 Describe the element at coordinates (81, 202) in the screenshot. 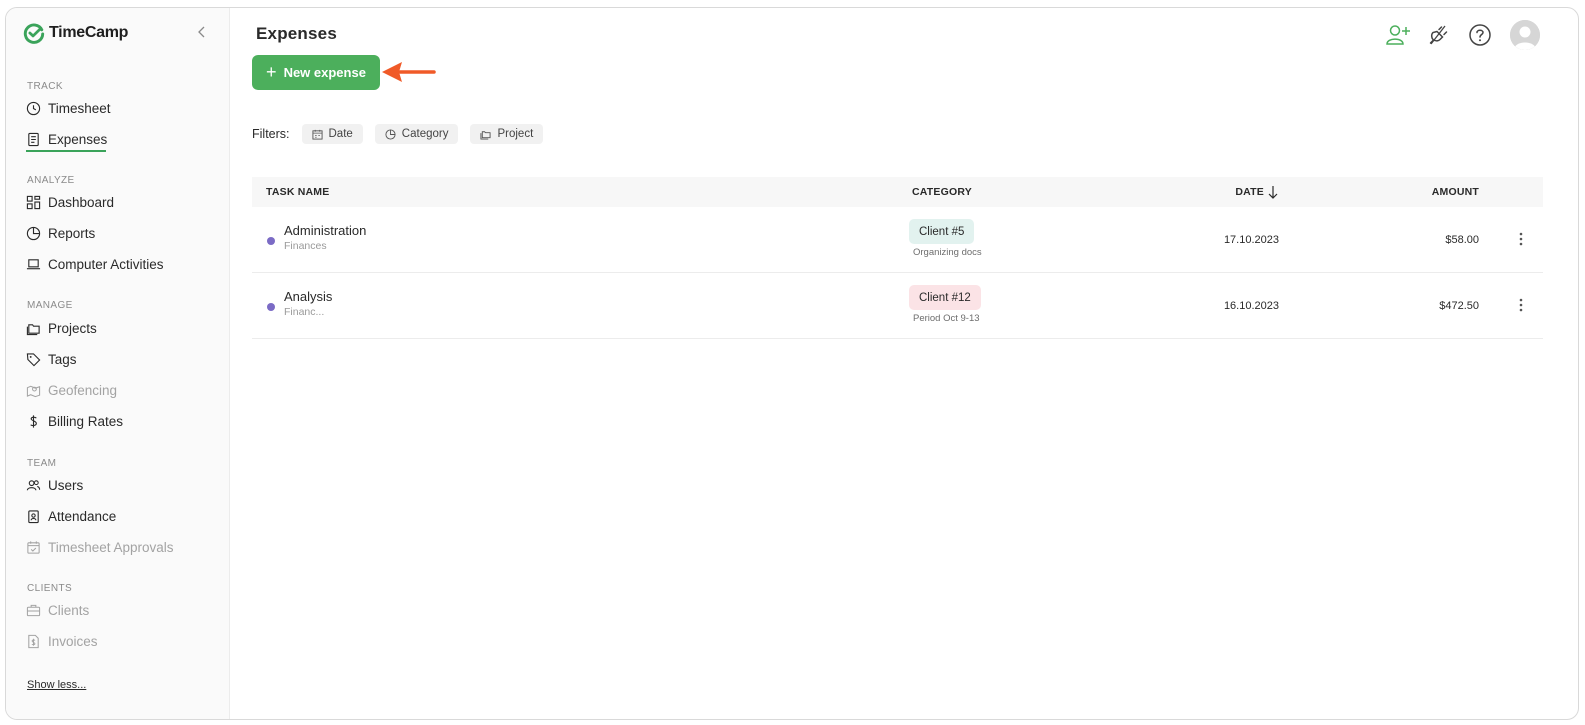

I see `sidebar-item-label: Dashboard` at that location.